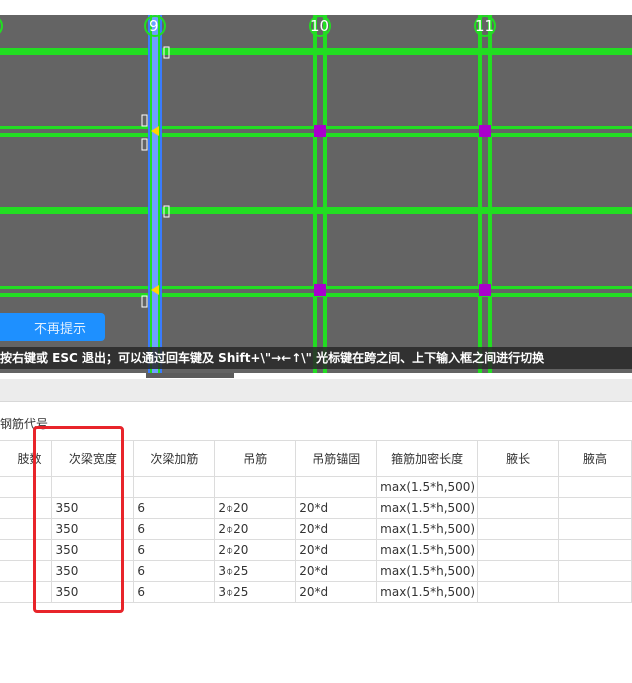 This screenshot has width=632, height=683. I want to click on col-header-secondary-beam-stirrups: 次梁加筋, so click(174, 458).